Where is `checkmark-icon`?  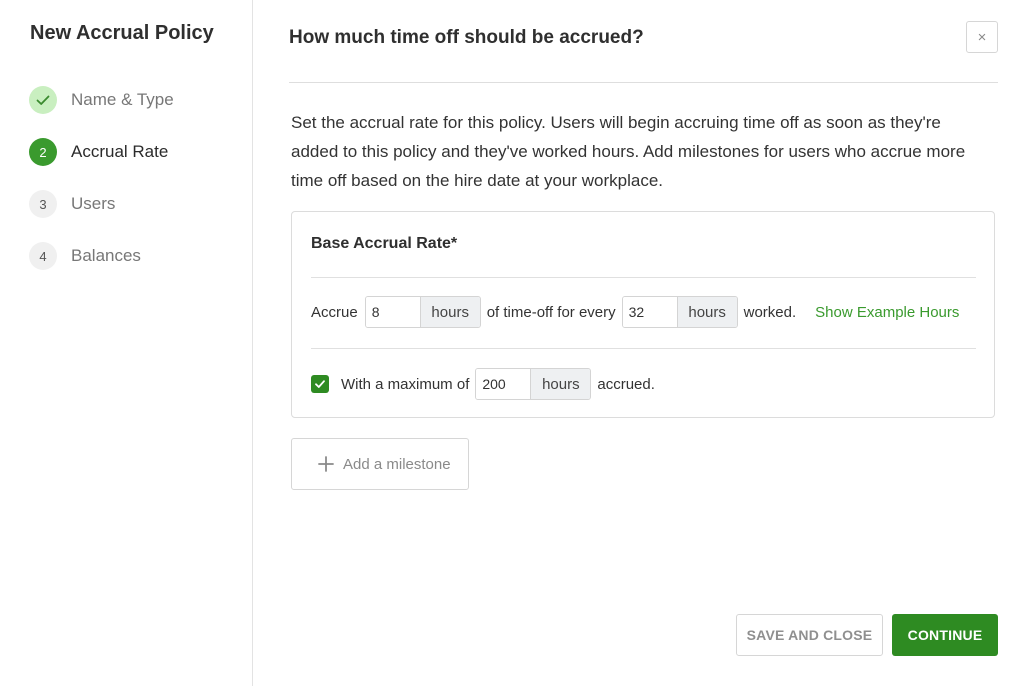
checkmark-icon is located at coordinates (320, 384).